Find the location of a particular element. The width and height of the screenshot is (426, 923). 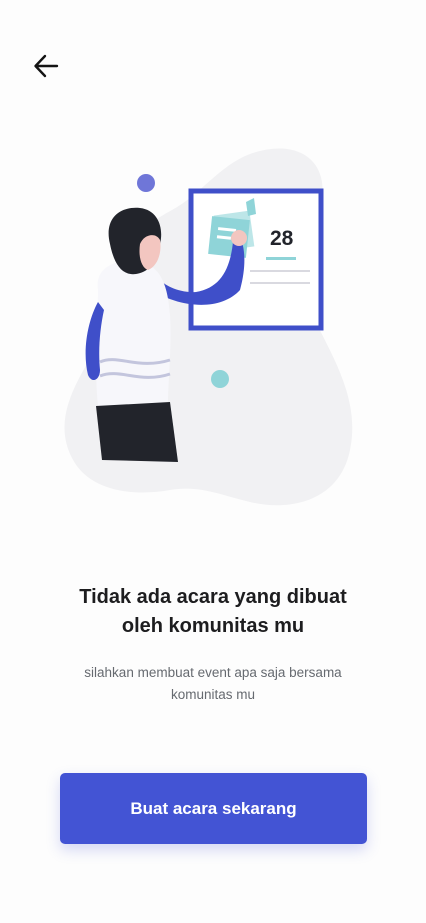

create-event-button: Buat acara sekarang is located at coordinates (213, 808).